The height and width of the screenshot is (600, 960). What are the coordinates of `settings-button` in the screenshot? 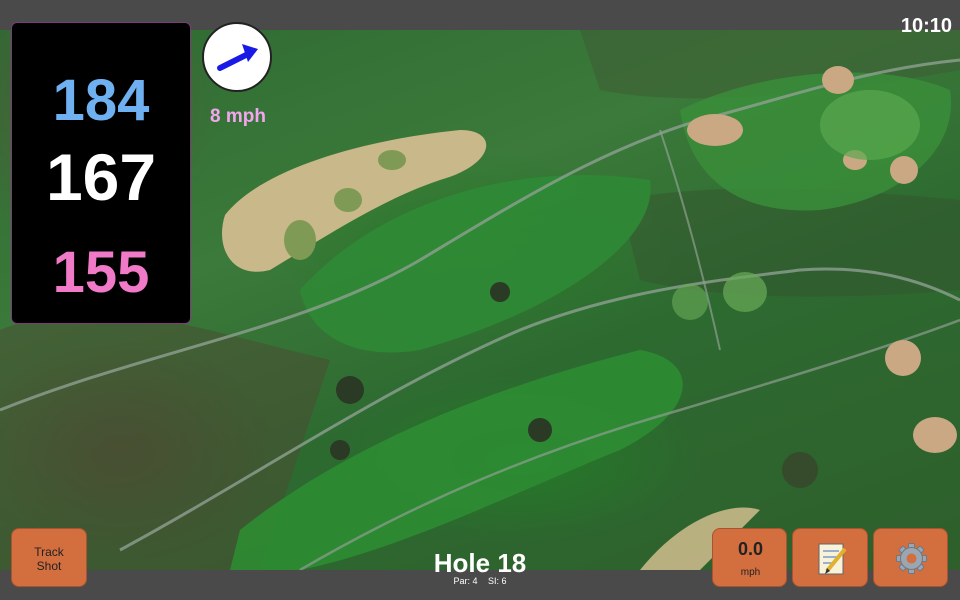 It's located at (910, 557).